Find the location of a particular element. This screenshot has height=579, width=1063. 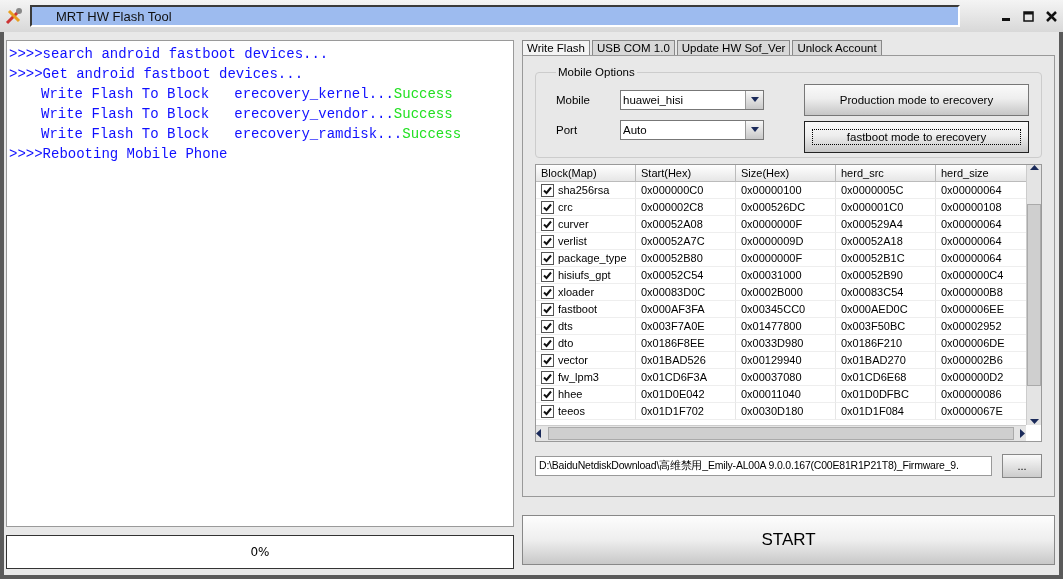

table-cell: 0x00011040 is located at coordinates (771, 394).